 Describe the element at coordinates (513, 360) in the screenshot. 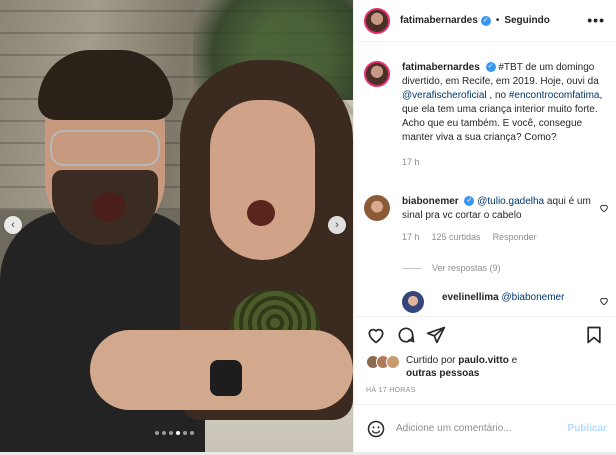

I see `likes-connector: e` at that location.